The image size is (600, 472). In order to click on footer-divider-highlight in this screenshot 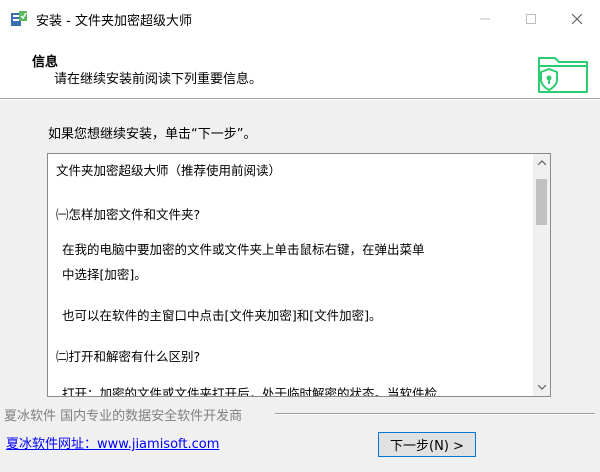, I will do `click(435, 414)`.